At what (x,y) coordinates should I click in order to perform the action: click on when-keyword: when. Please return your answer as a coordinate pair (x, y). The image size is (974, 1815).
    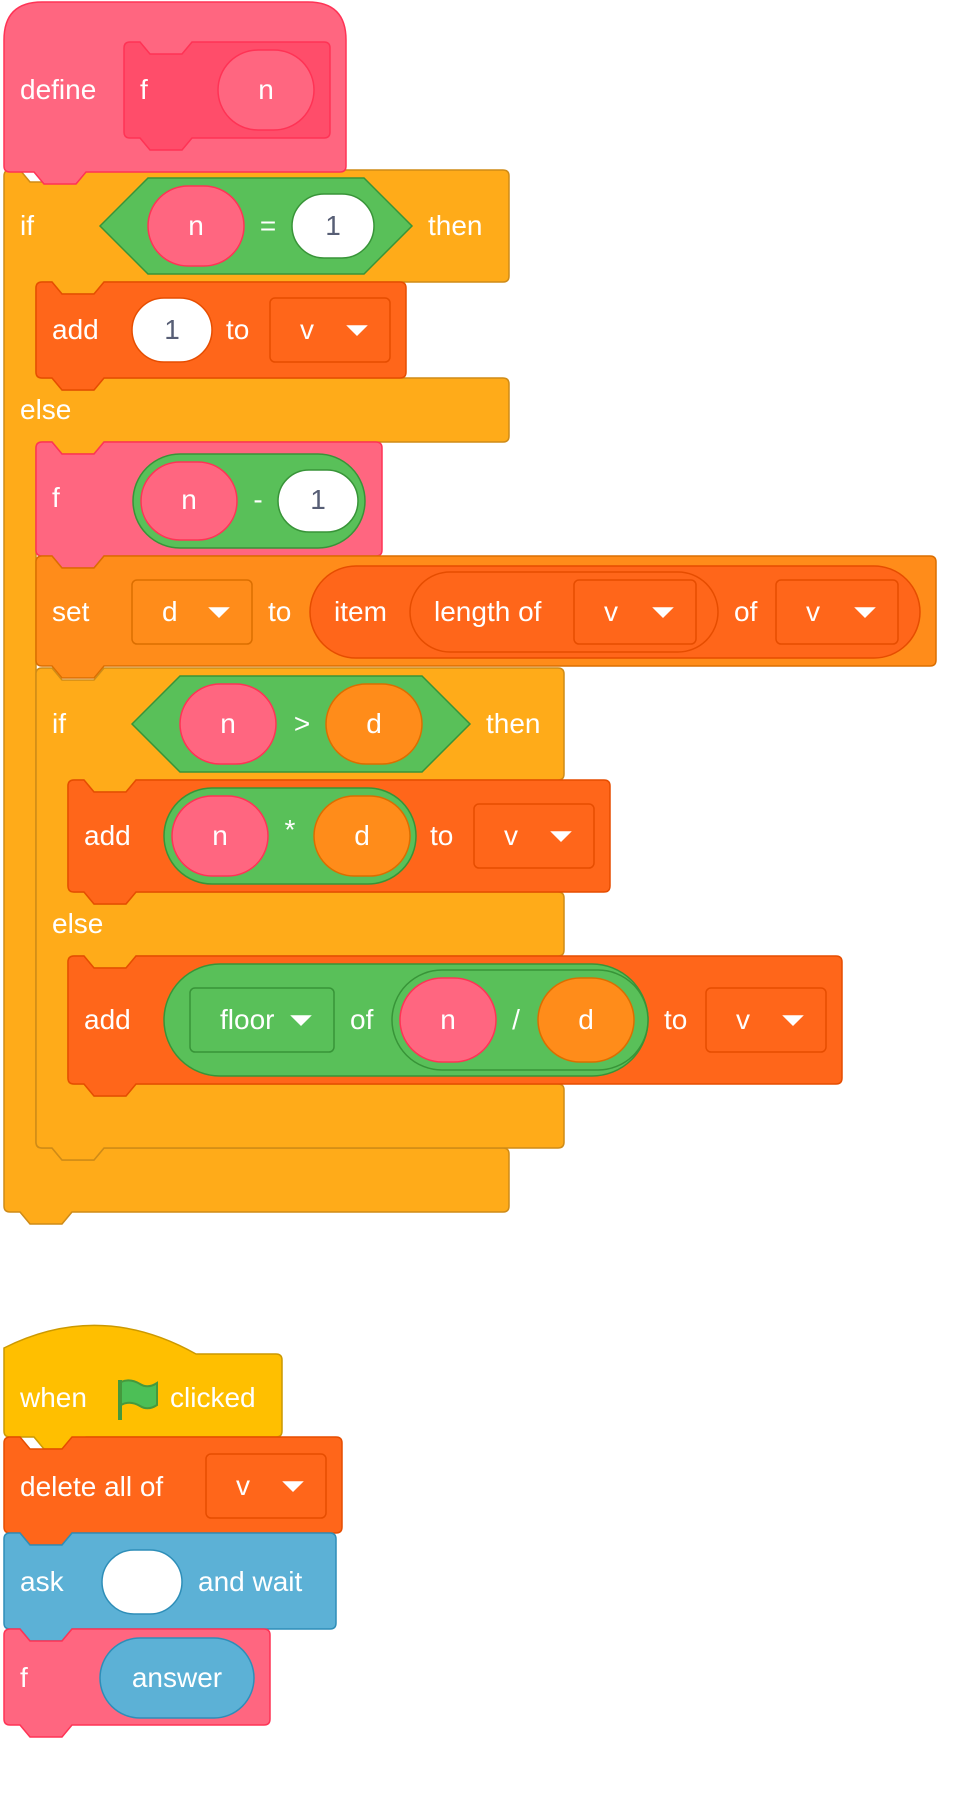
    Looking at the image, I should click on (53, 1397).